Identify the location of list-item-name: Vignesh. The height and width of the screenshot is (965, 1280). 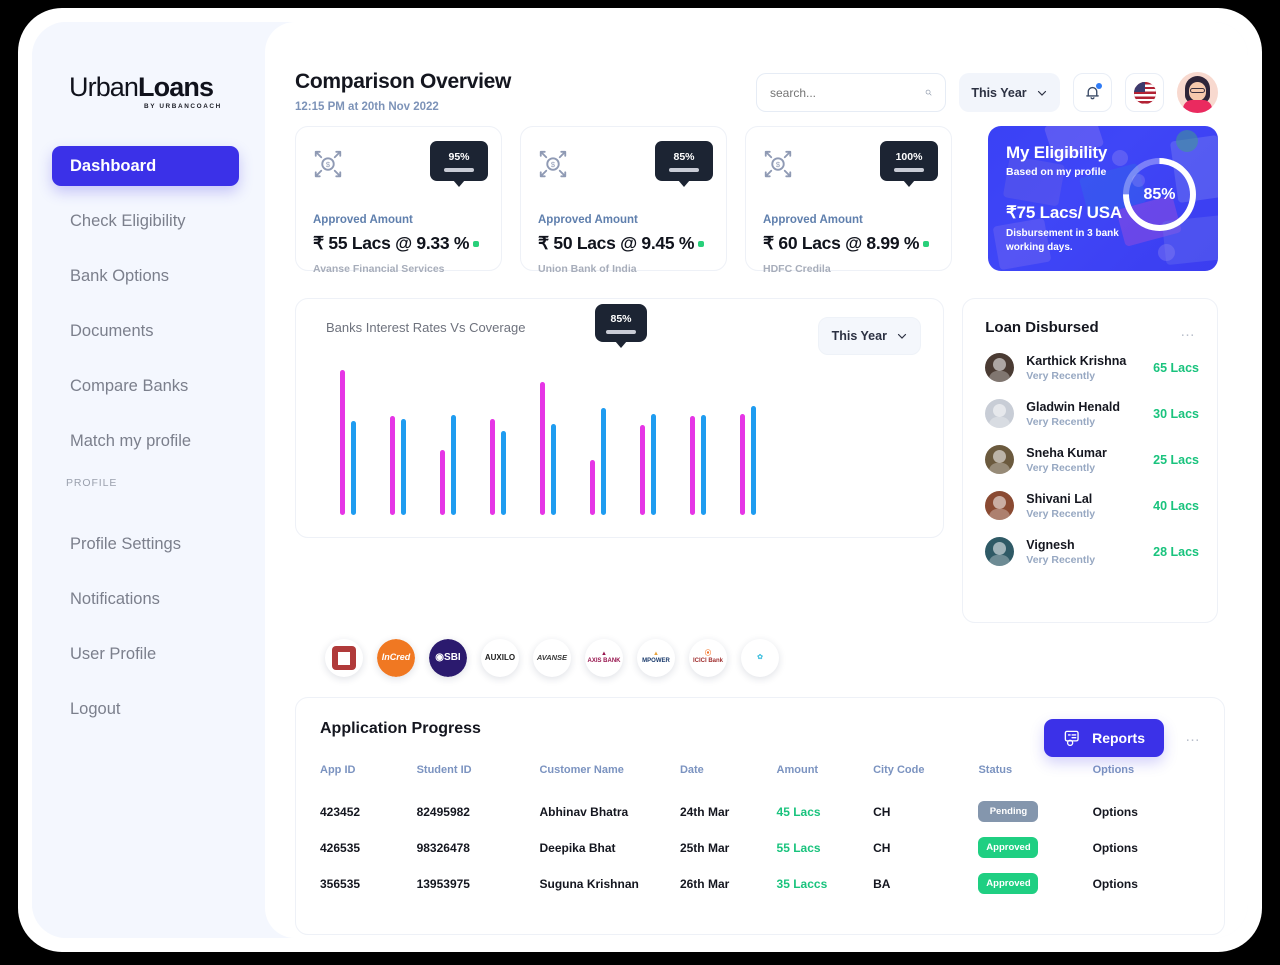
(1050, 544).